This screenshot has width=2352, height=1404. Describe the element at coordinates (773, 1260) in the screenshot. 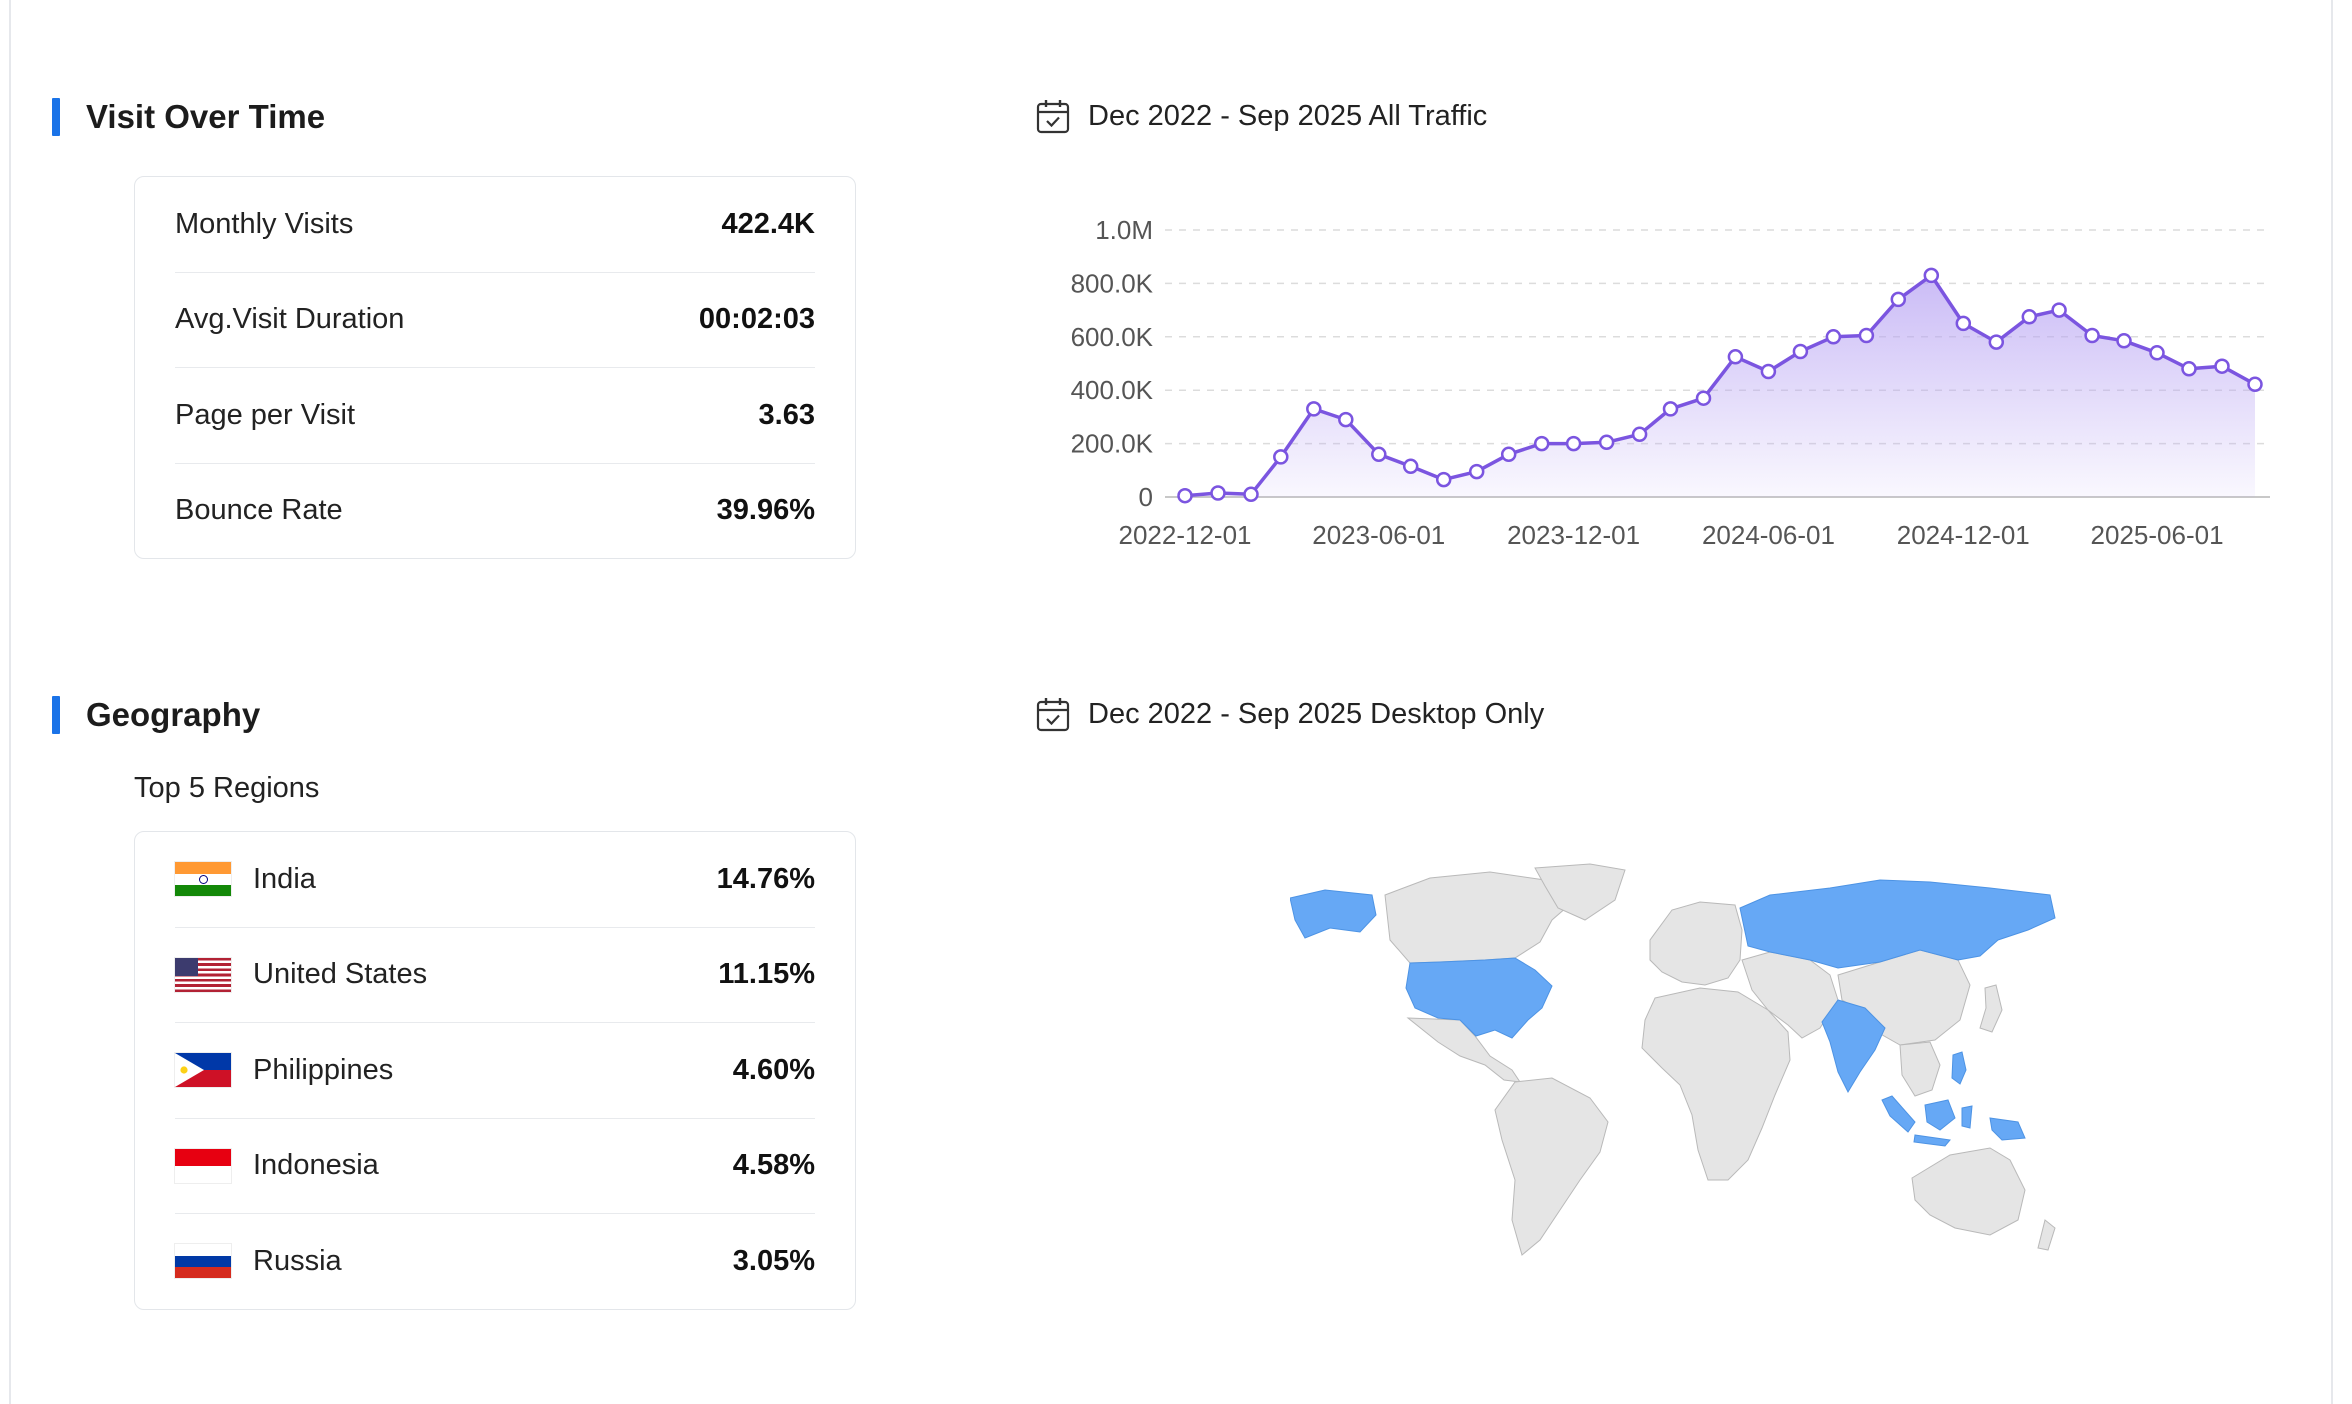

I see `region-share: 3.05%` at that location.